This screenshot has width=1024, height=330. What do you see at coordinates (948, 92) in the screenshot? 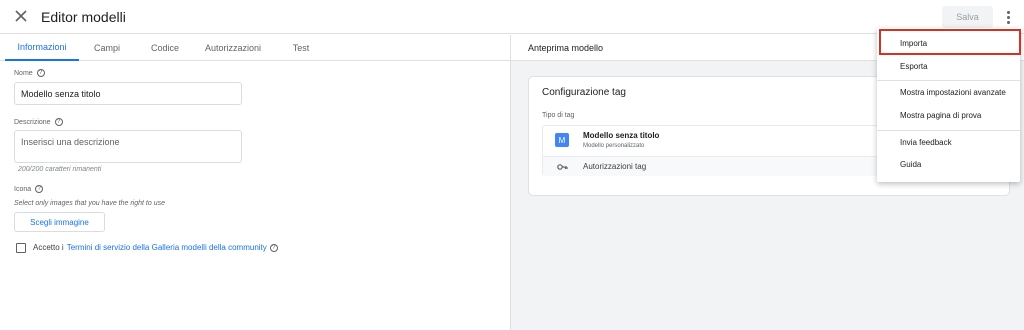
I see `menu-item-advanced-settings: Mostra impostazioni avanzate` at bounding box center [948, 92].